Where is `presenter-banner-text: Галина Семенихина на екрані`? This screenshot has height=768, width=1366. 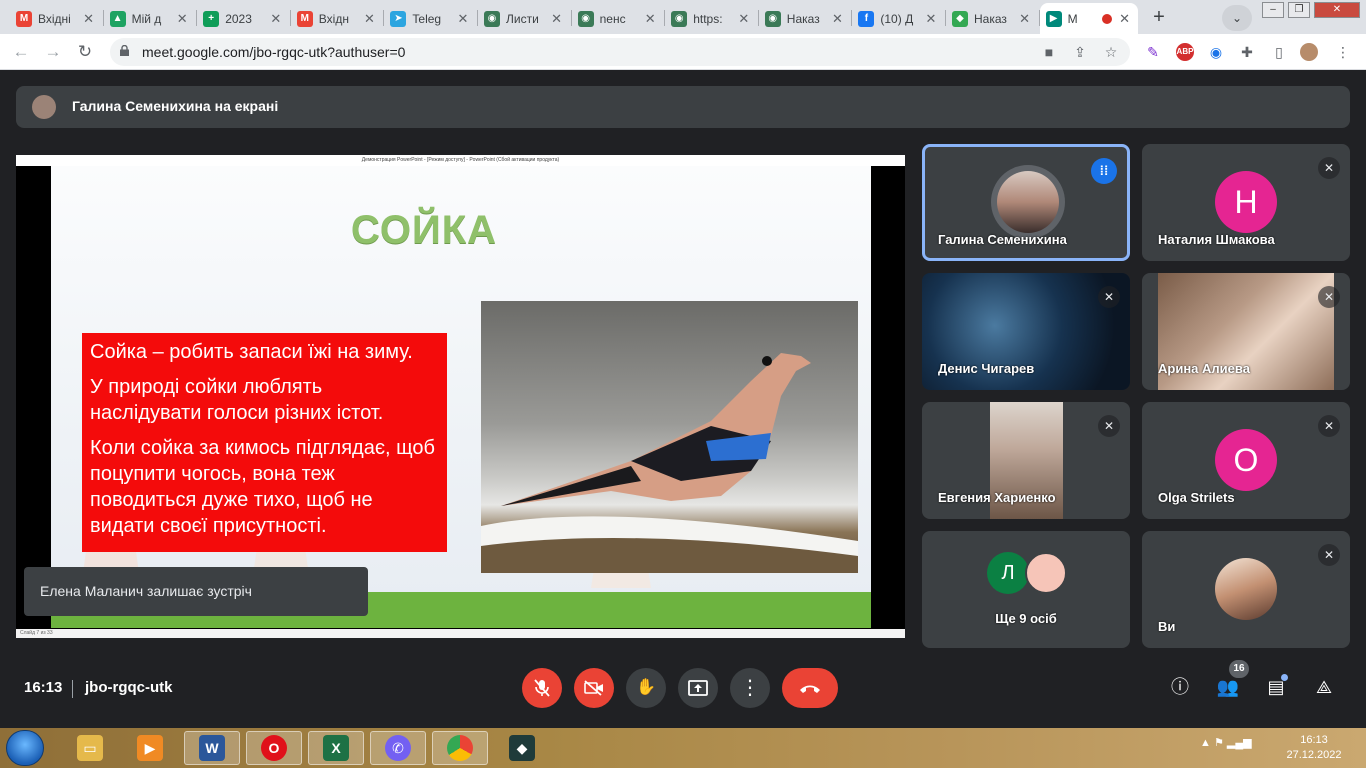 presenter-banner-text: Галина Семенихина на екрані is located at coordinates (175, 106).